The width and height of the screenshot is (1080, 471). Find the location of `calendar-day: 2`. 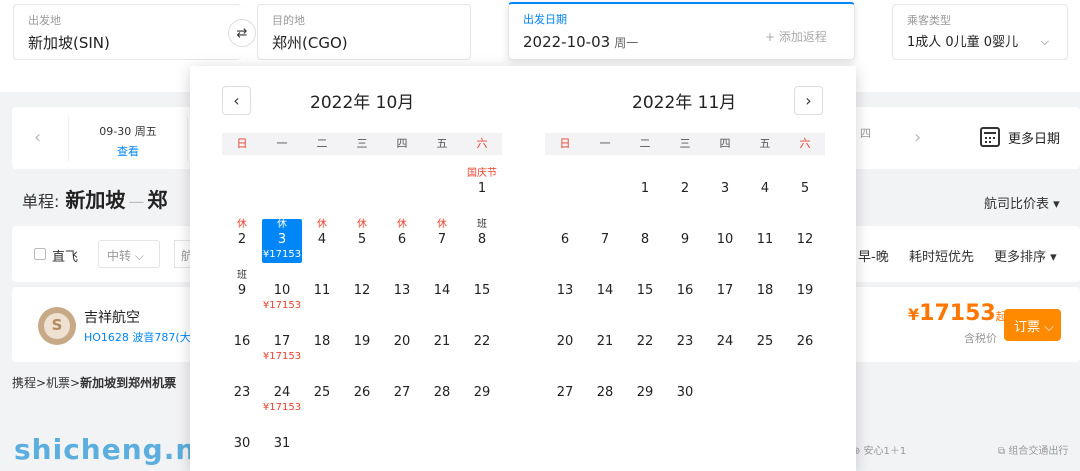

calendar-day: 2 is located at coordinates (685, 190).